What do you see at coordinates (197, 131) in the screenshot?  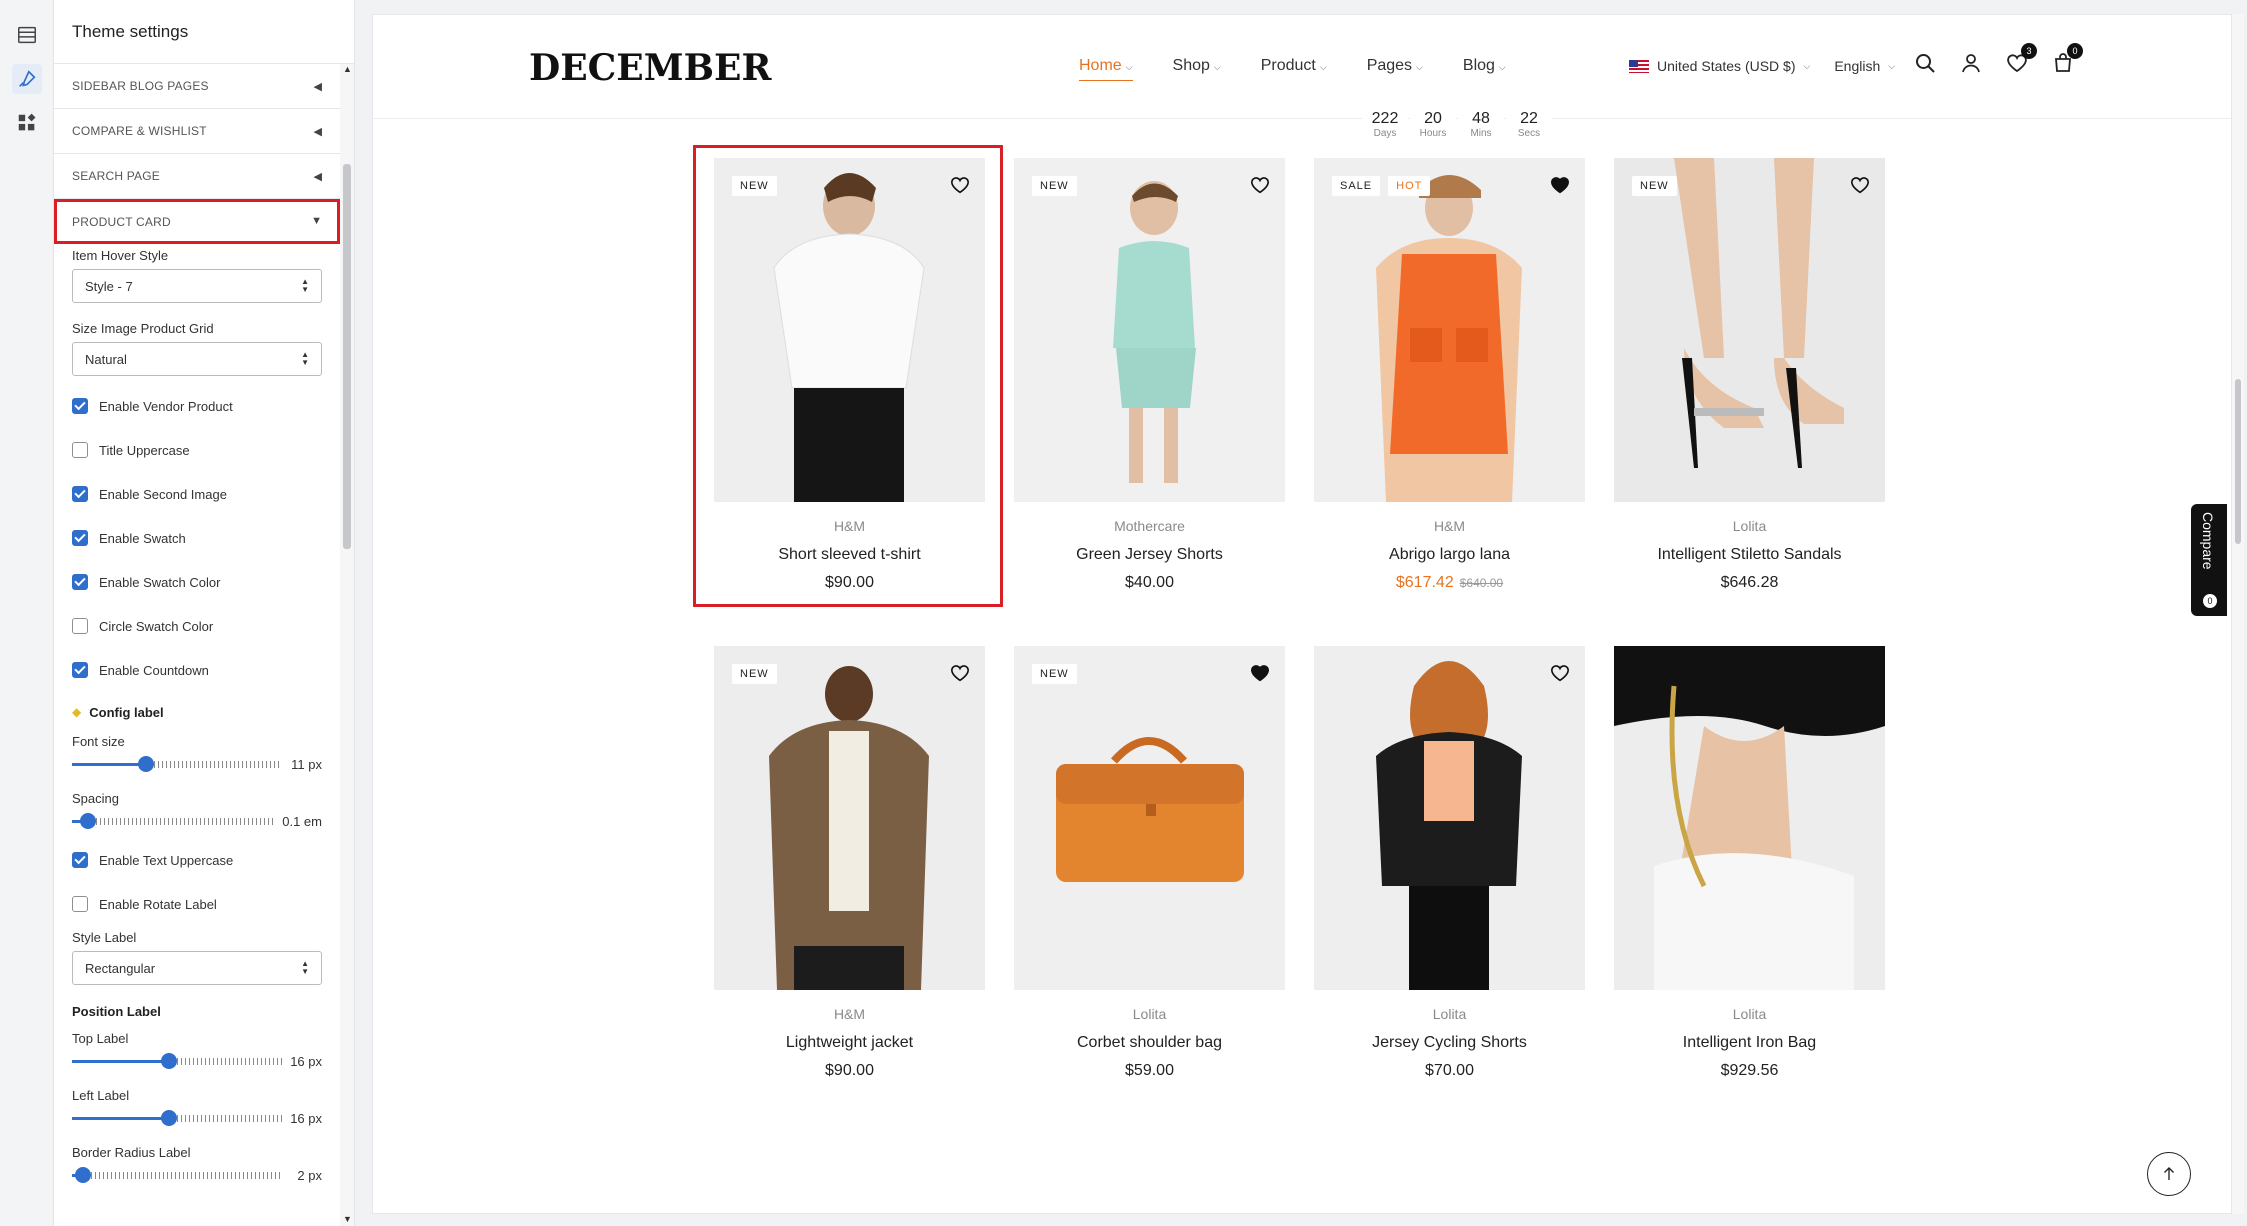 I see `section-compare-wishlist: COMPARE & WISHLIST ◀` at bounding box center [197, 131].